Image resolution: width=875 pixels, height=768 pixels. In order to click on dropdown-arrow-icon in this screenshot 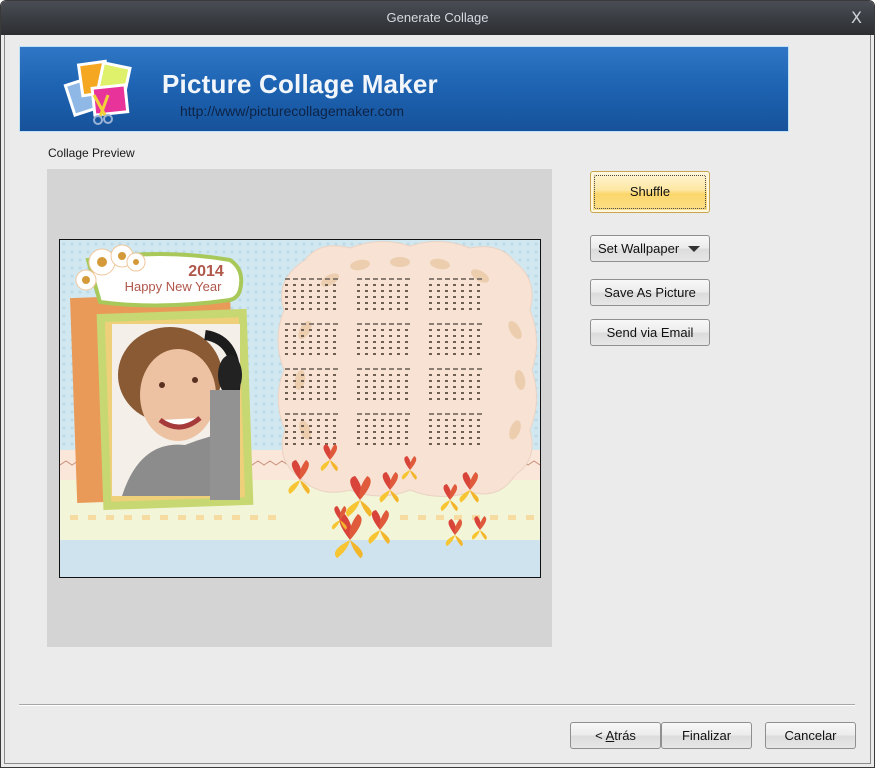, I will do `click(694, 249)`.